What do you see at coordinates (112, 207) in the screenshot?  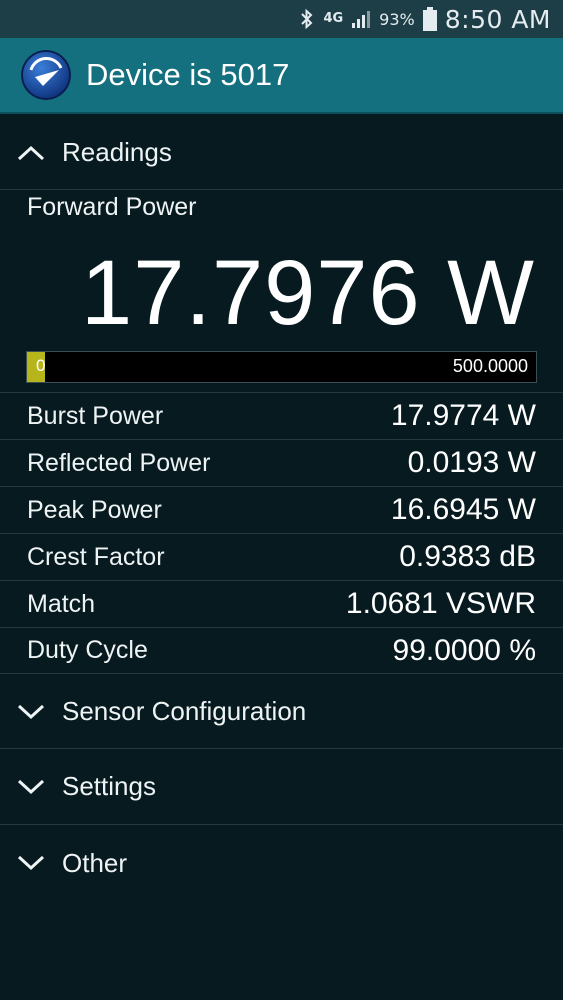 I see `forward-power-label: Forward Power` at bounding box center [112, 207].